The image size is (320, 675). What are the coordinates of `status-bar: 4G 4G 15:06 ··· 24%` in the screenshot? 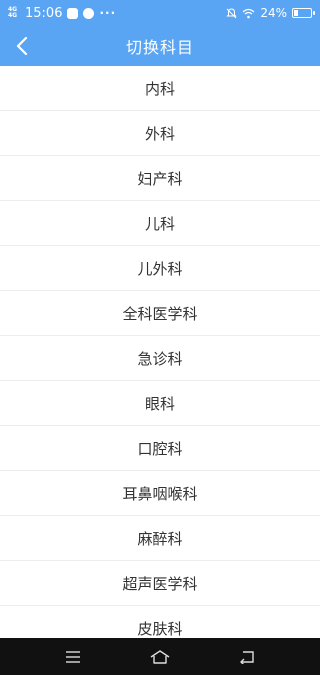 It's located at (160, 13).